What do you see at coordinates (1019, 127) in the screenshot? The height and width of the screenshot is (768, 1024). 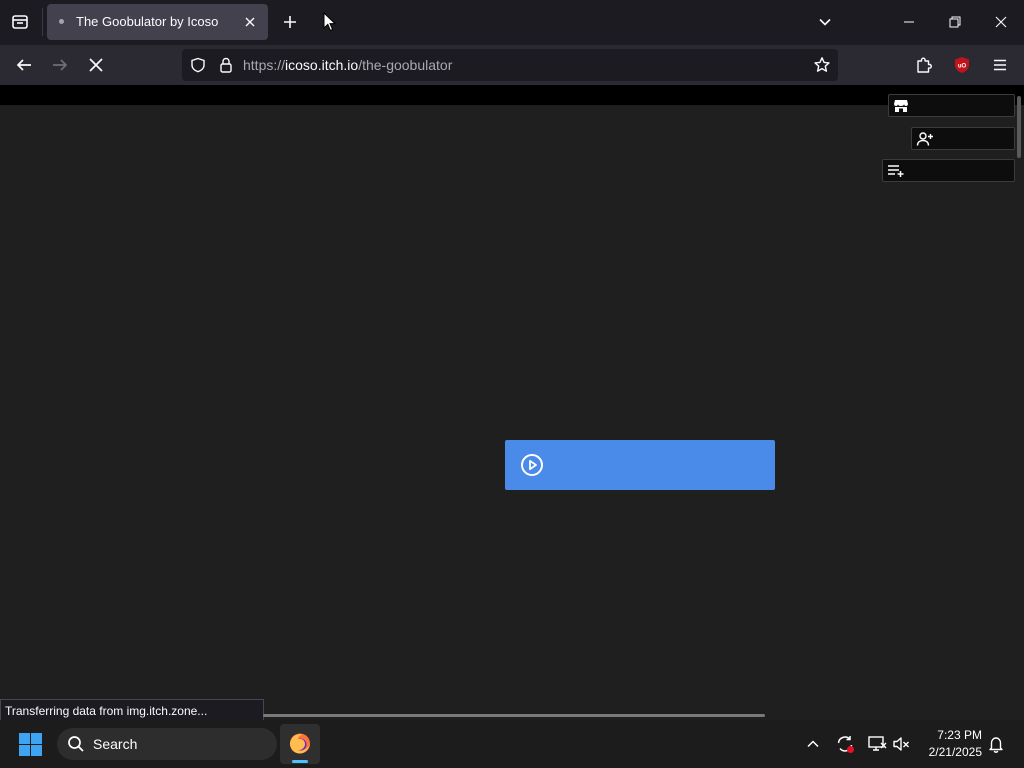 I see `vertical-scrollbar` at bounding box center [1019, 127].